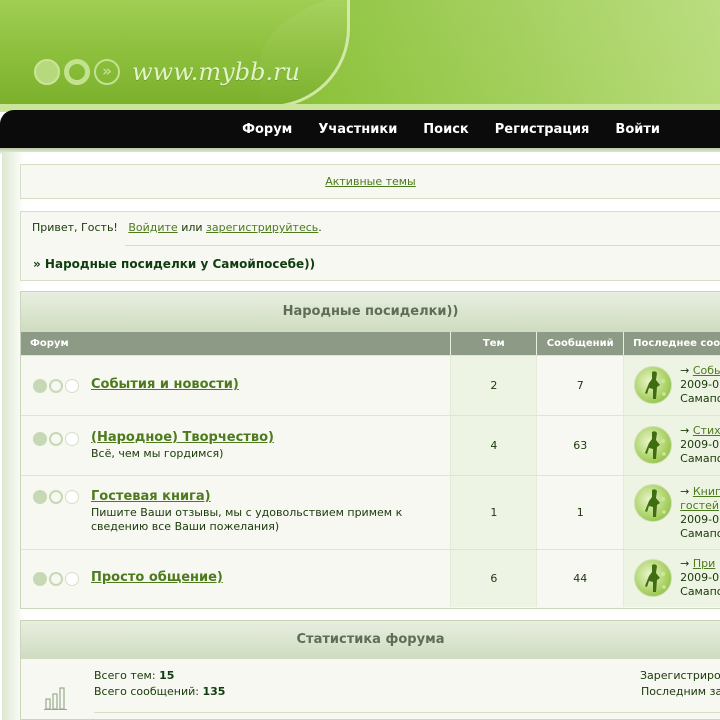  I want to click on login-link: Войдите, so click(152, 227).